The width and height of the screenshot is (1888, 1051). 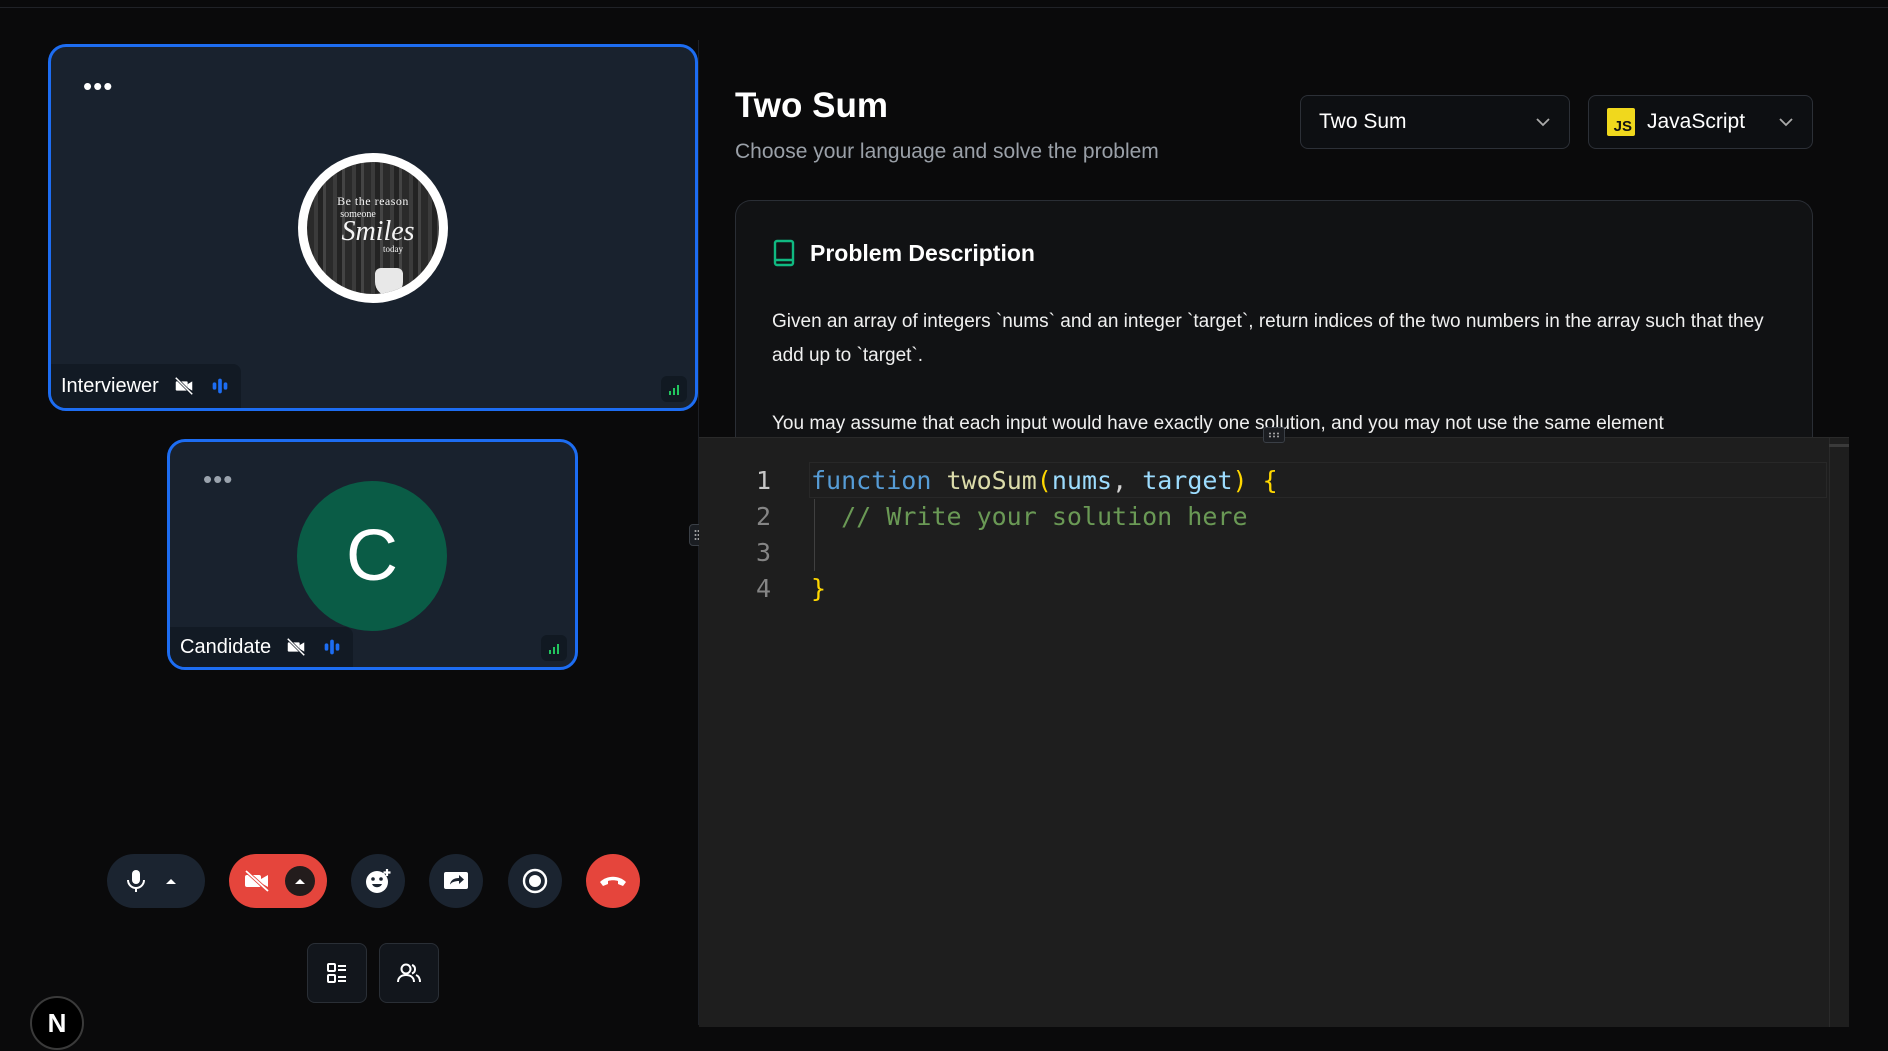 What do you see at coordinates (389, 281) in the screenshot?
I see `avatar-decoration` at bounding box center [389, 281].